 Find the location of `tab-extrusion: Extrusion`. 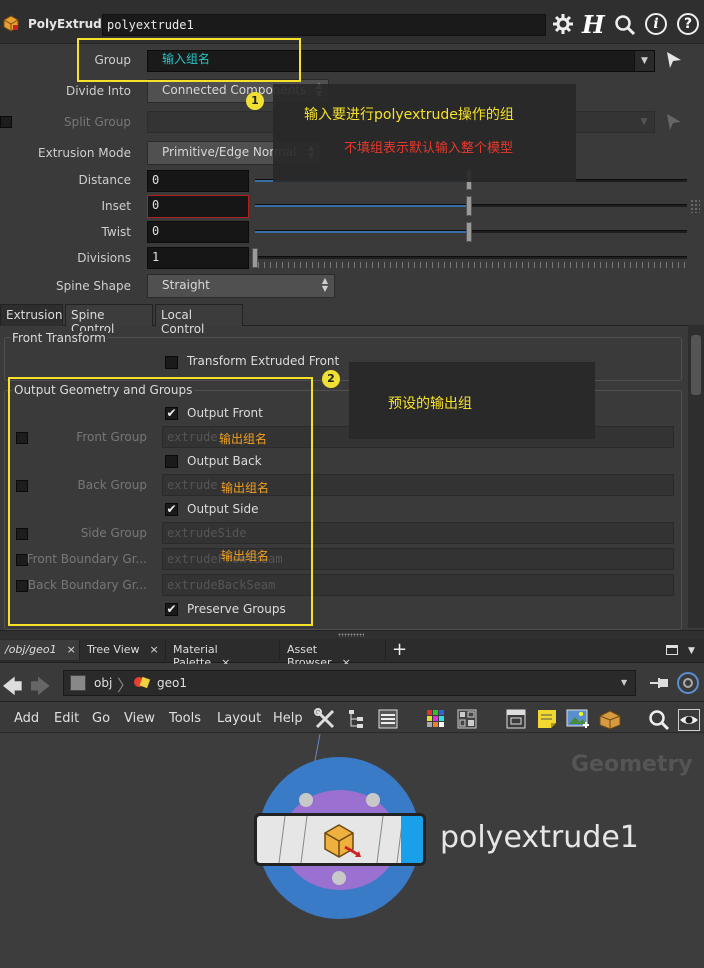

tab-extrusion: Extrusion is located at coordinates (31, 315).